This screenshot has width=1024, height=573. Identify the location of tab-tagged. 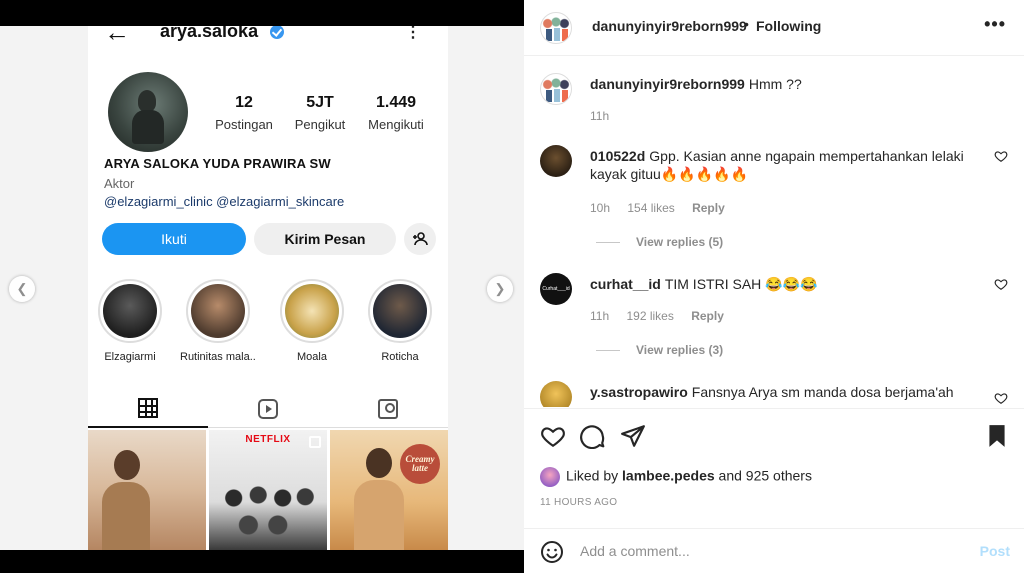
(388, 409).